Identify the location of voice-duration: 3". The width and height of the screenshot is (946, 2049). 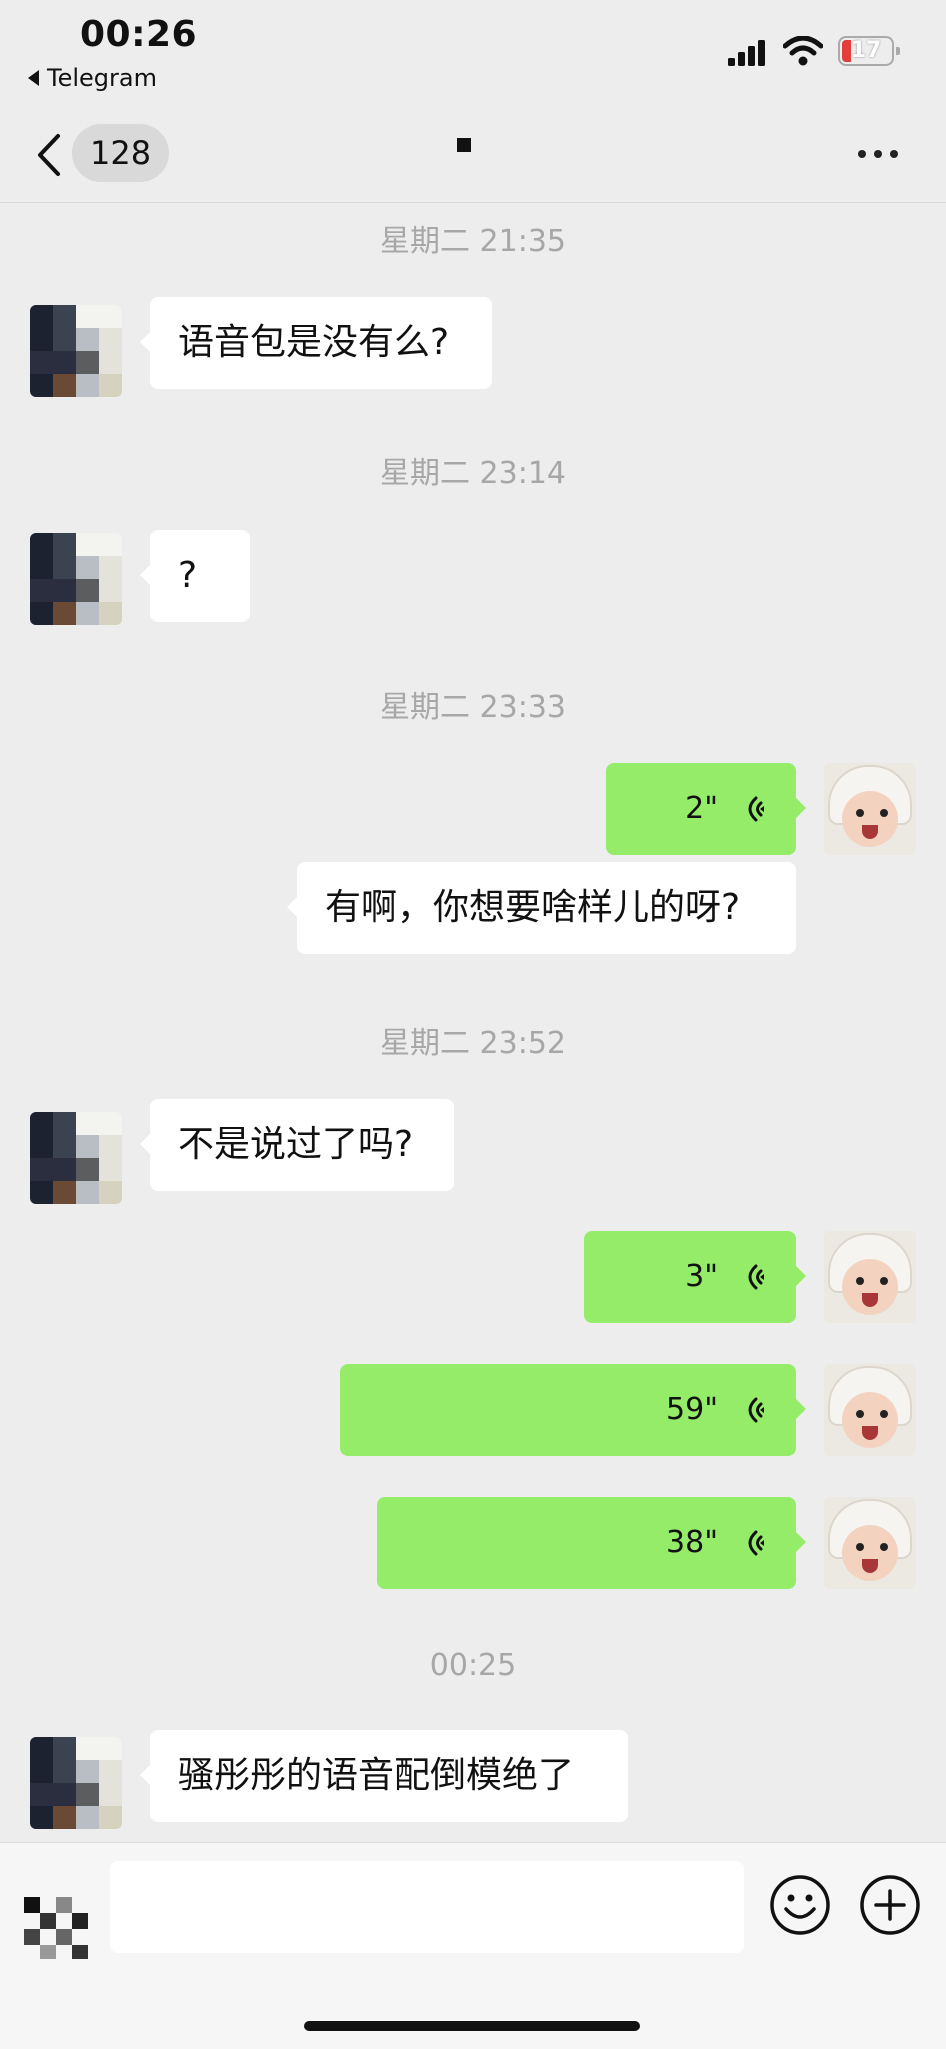
(701, 1276).